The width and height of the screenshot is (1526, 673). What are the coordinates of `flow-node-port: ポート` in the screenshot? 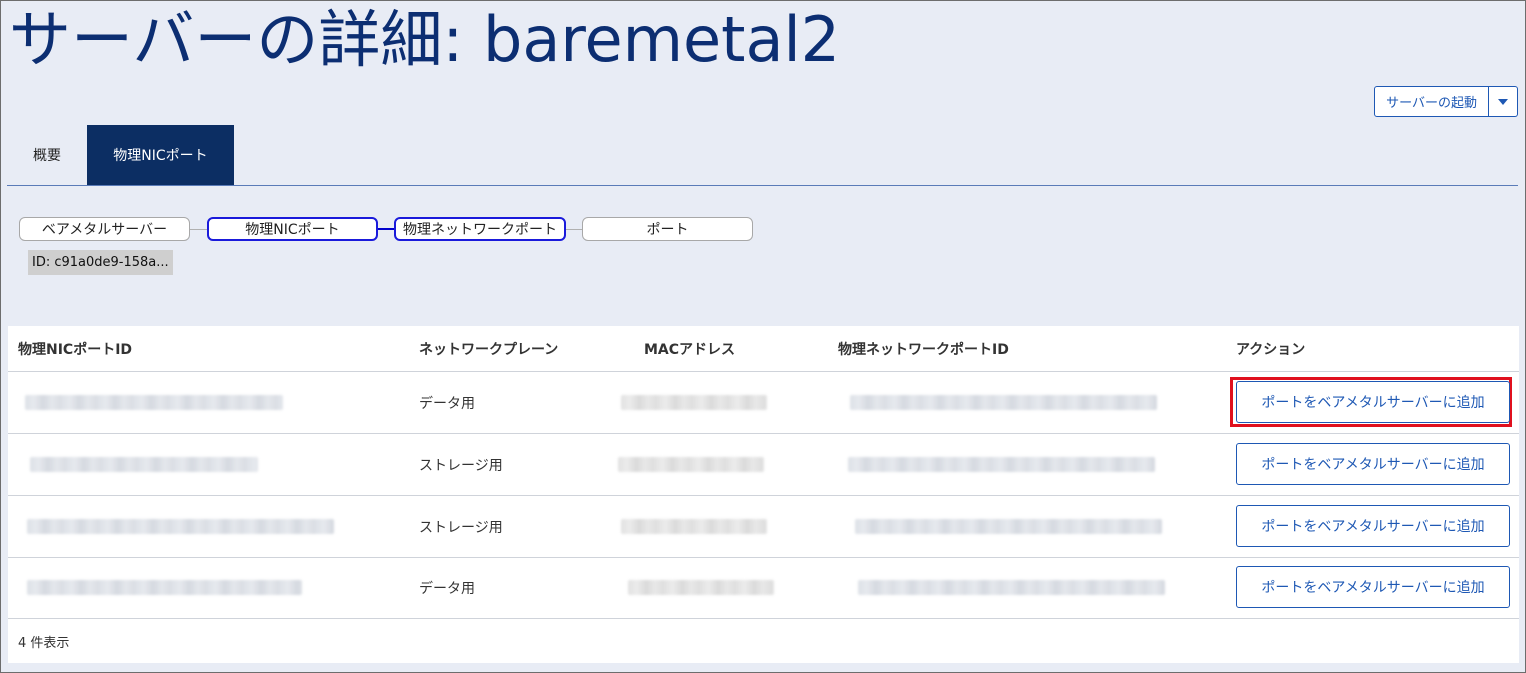 It's located at (667, 229).